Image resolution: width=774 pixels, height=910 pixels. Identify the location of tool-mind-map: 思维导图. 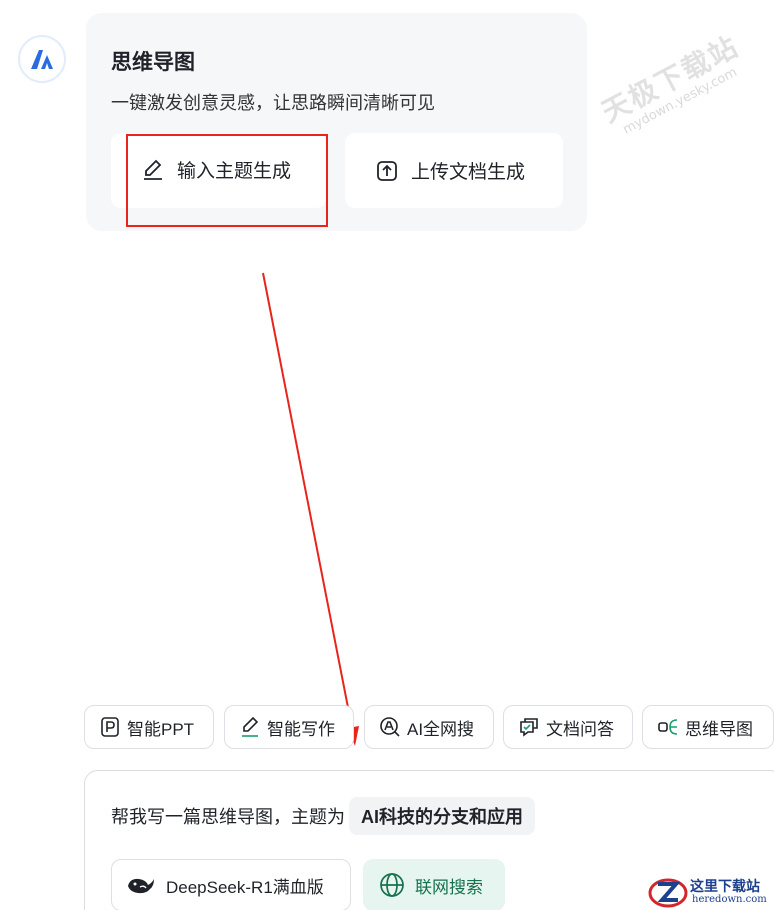
(708, 727).